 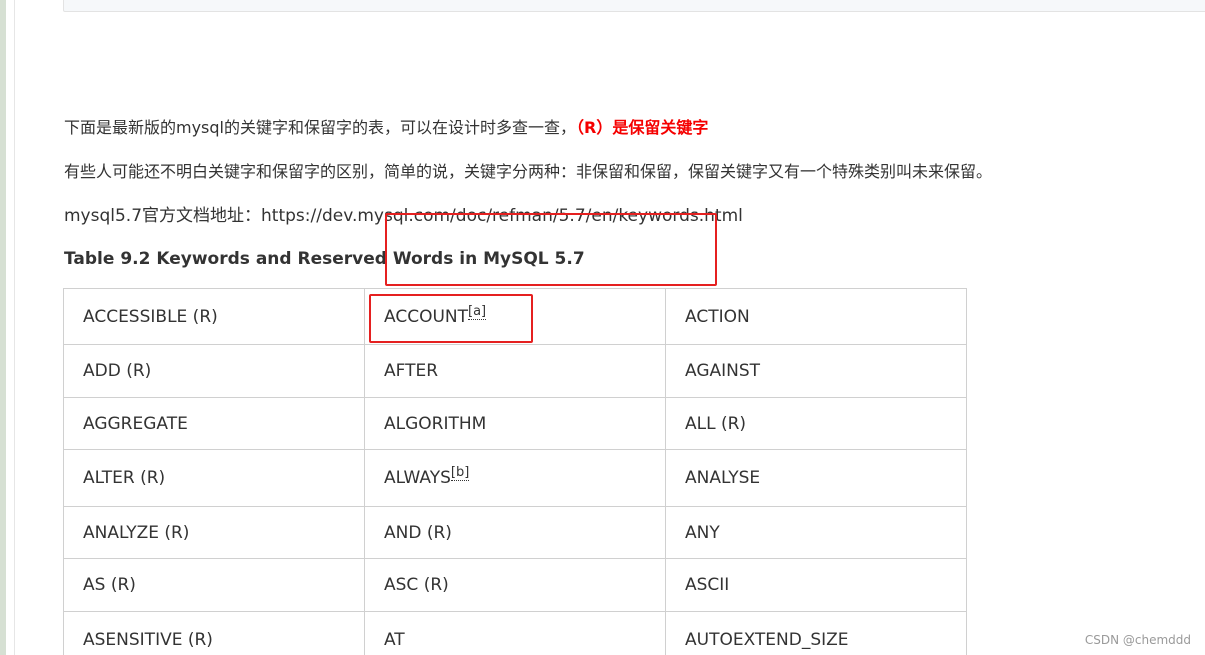 What do you see at coordinates (214, 585) in the screenshot?
I see `table-cell: AS (R)` at bounding box center [214, 585].